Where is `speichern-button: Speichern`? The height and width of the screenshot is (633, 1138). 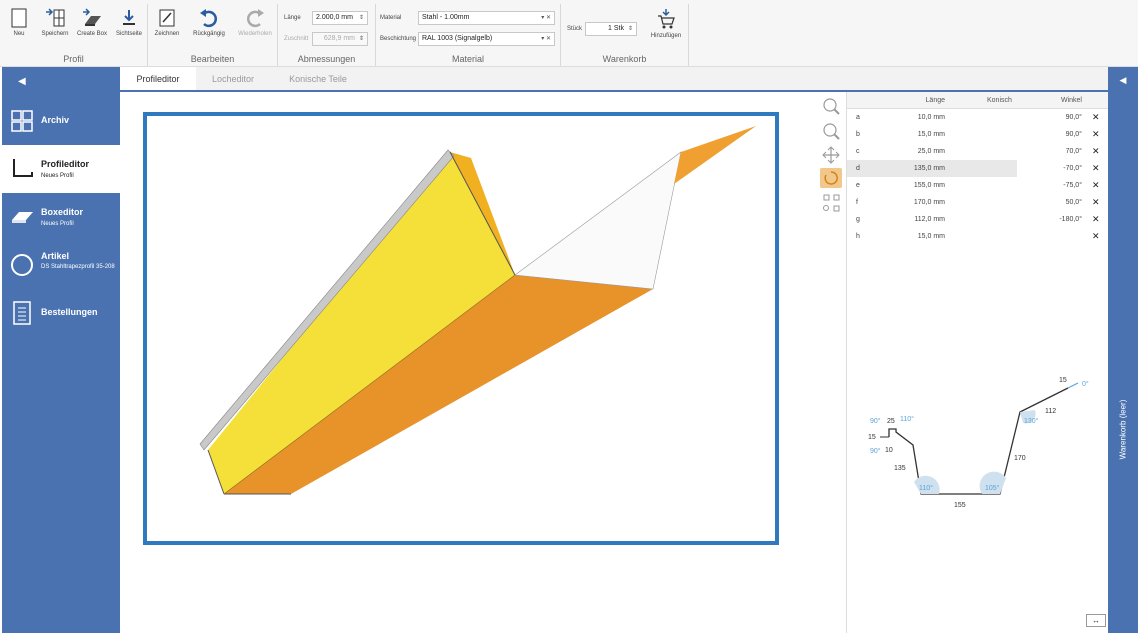
speichern-button: Speichern is located at coordinates (55, 22).